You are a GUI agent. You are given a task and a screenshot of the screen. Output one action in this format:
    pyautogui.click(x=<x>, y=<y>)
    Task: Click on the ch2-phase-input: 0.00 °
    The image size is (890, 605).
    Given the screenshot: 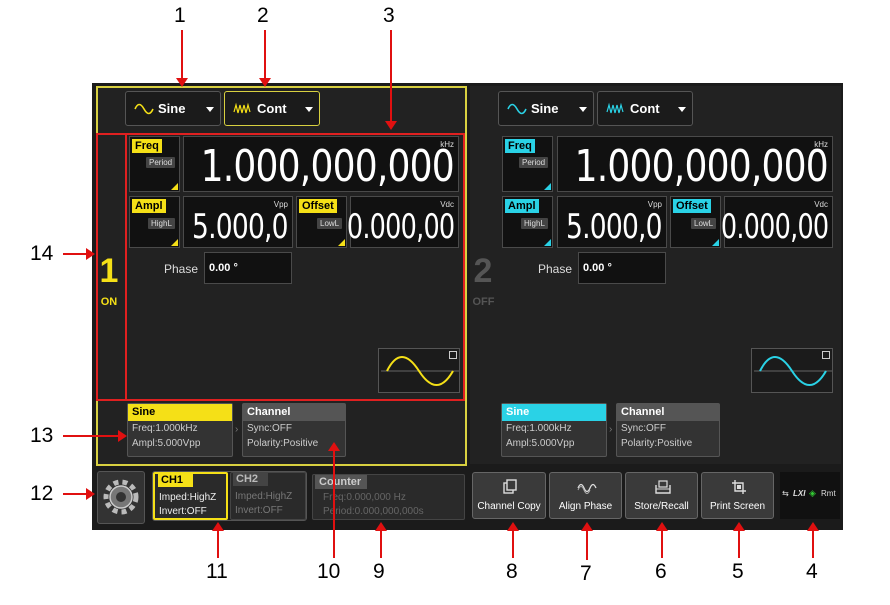 What is the action you would take?
    pyautogui.click(x=622, y=268)
    